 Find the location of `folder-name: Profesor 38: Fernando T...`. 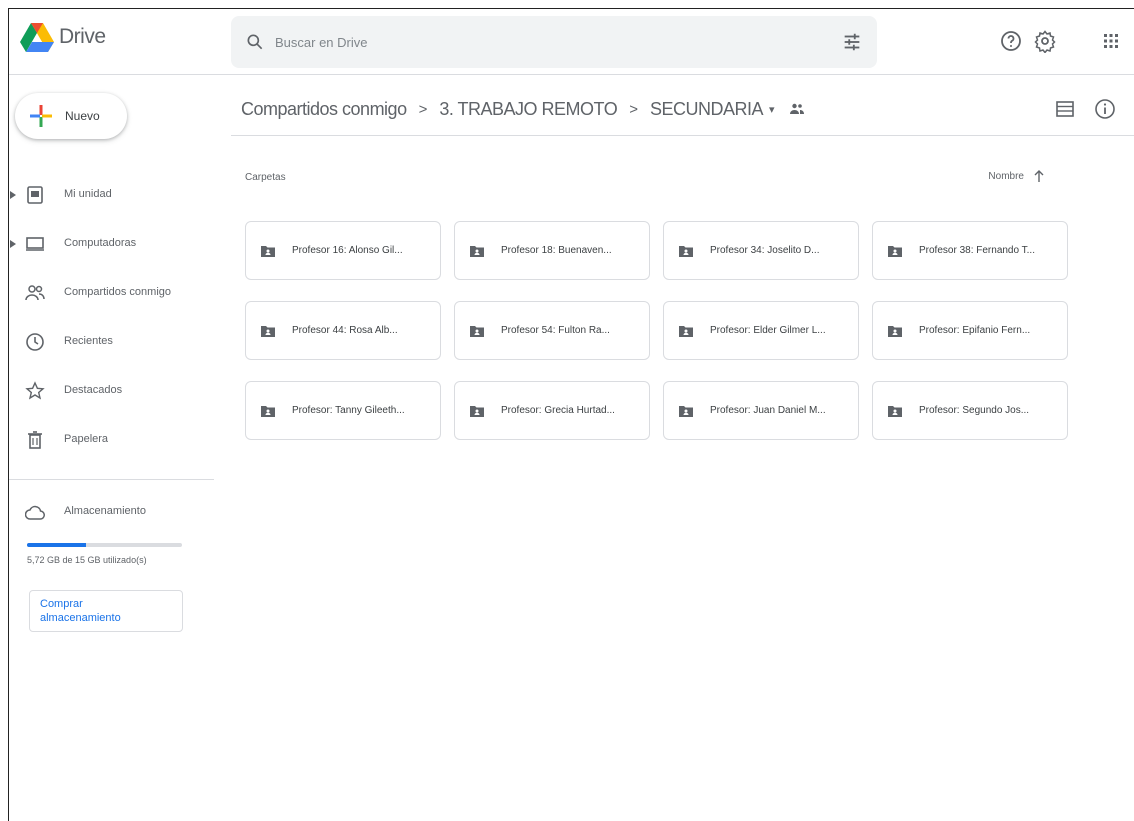

folder-name: Profesor 38: Fernando T... is located at coordinates (977, 250).